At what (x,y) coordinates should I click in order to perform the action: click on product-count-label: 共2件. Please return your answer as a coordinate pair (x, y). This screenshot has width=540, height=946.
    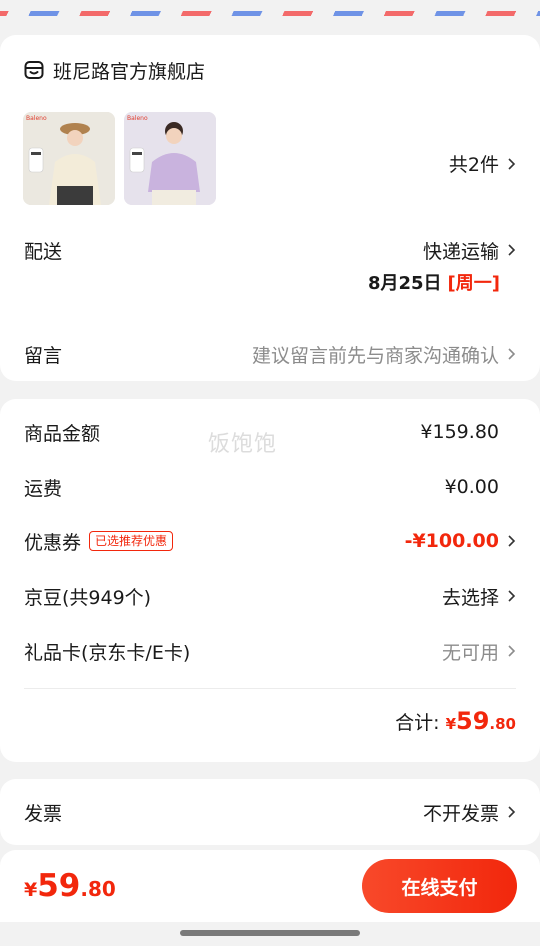
    Looking at the image, I should click on (473, 165).